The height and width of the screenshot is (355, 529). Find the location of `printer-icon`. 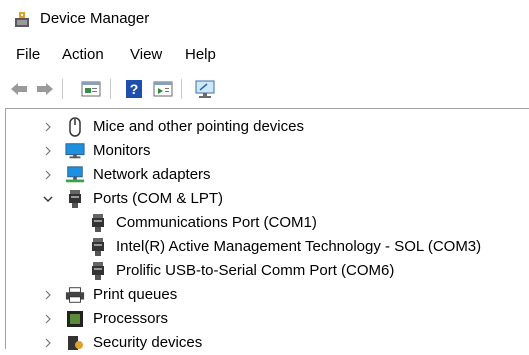

printer-icon is located at coordinates (75, 295).